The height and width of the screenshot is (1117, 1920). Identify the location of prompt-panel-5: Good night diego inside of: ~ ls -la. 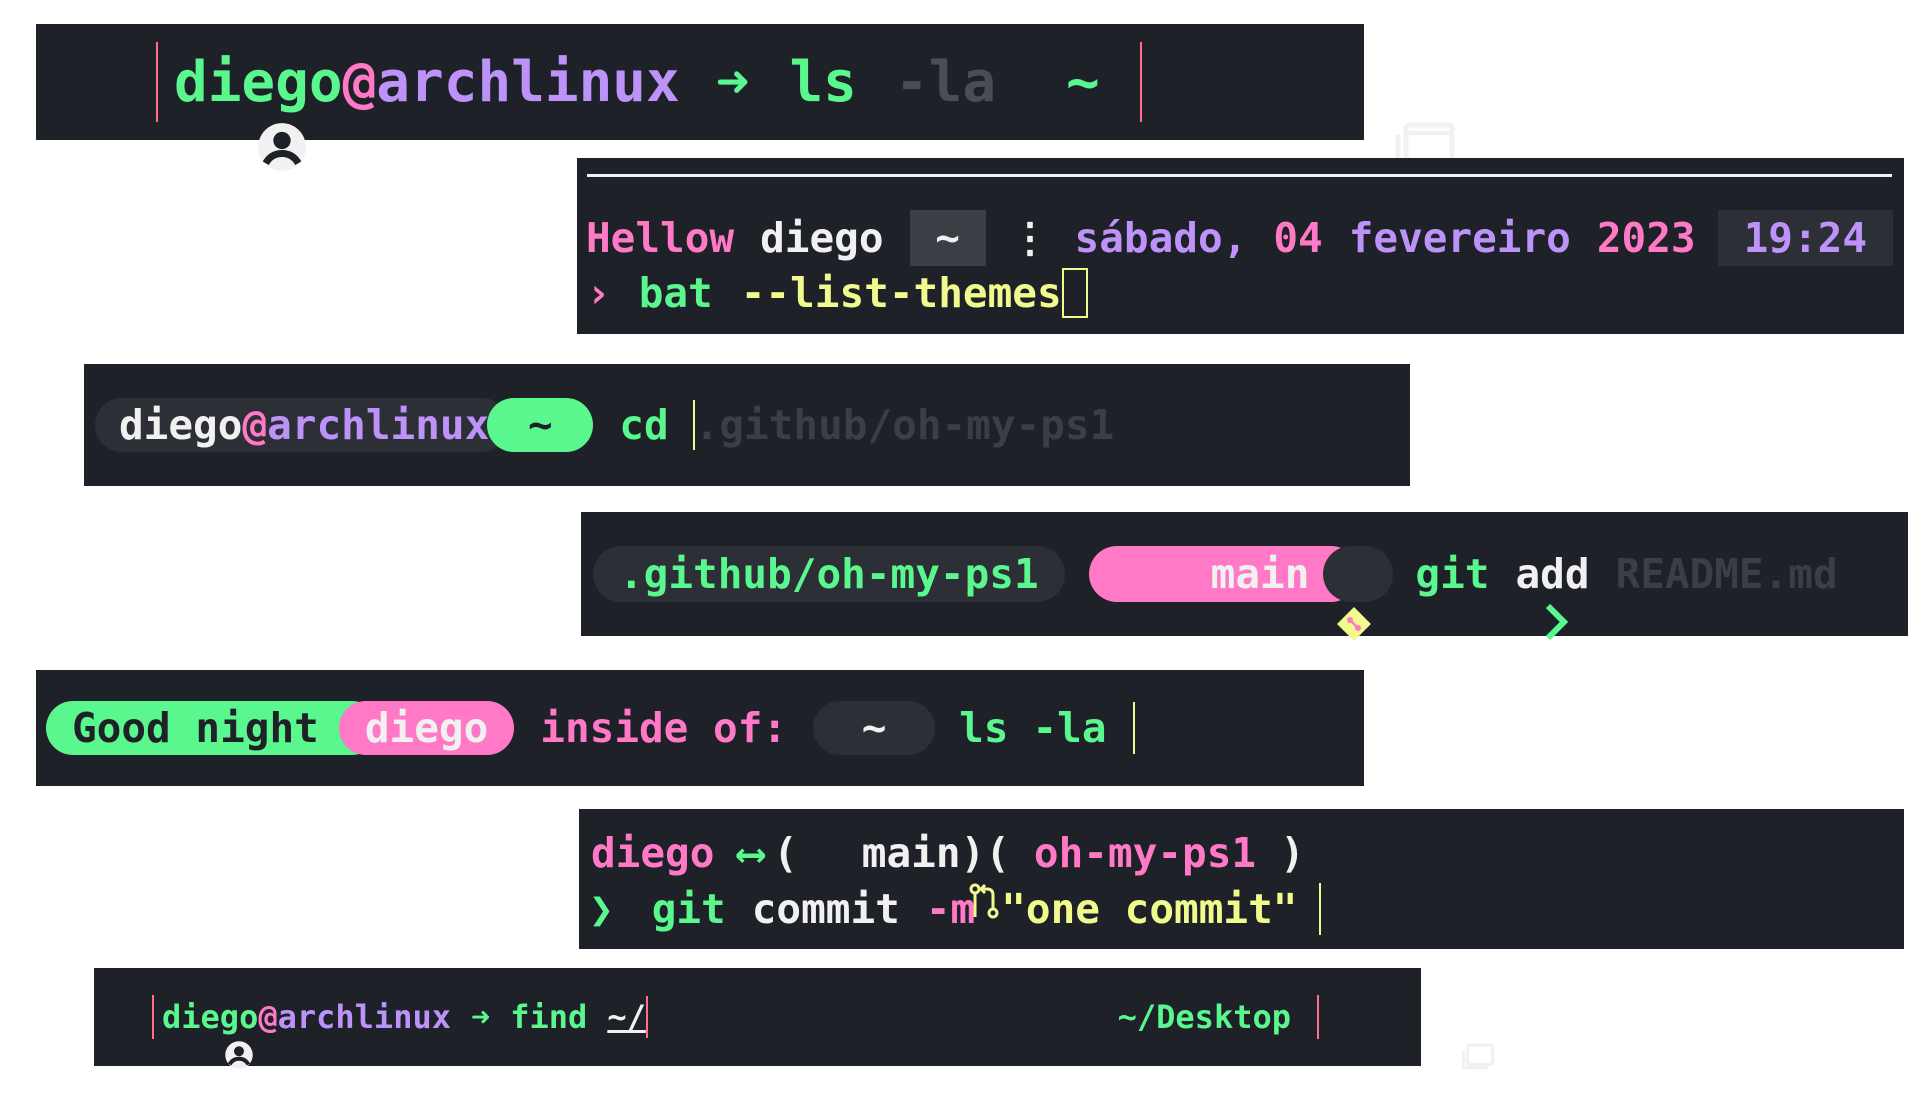
(700, 728).